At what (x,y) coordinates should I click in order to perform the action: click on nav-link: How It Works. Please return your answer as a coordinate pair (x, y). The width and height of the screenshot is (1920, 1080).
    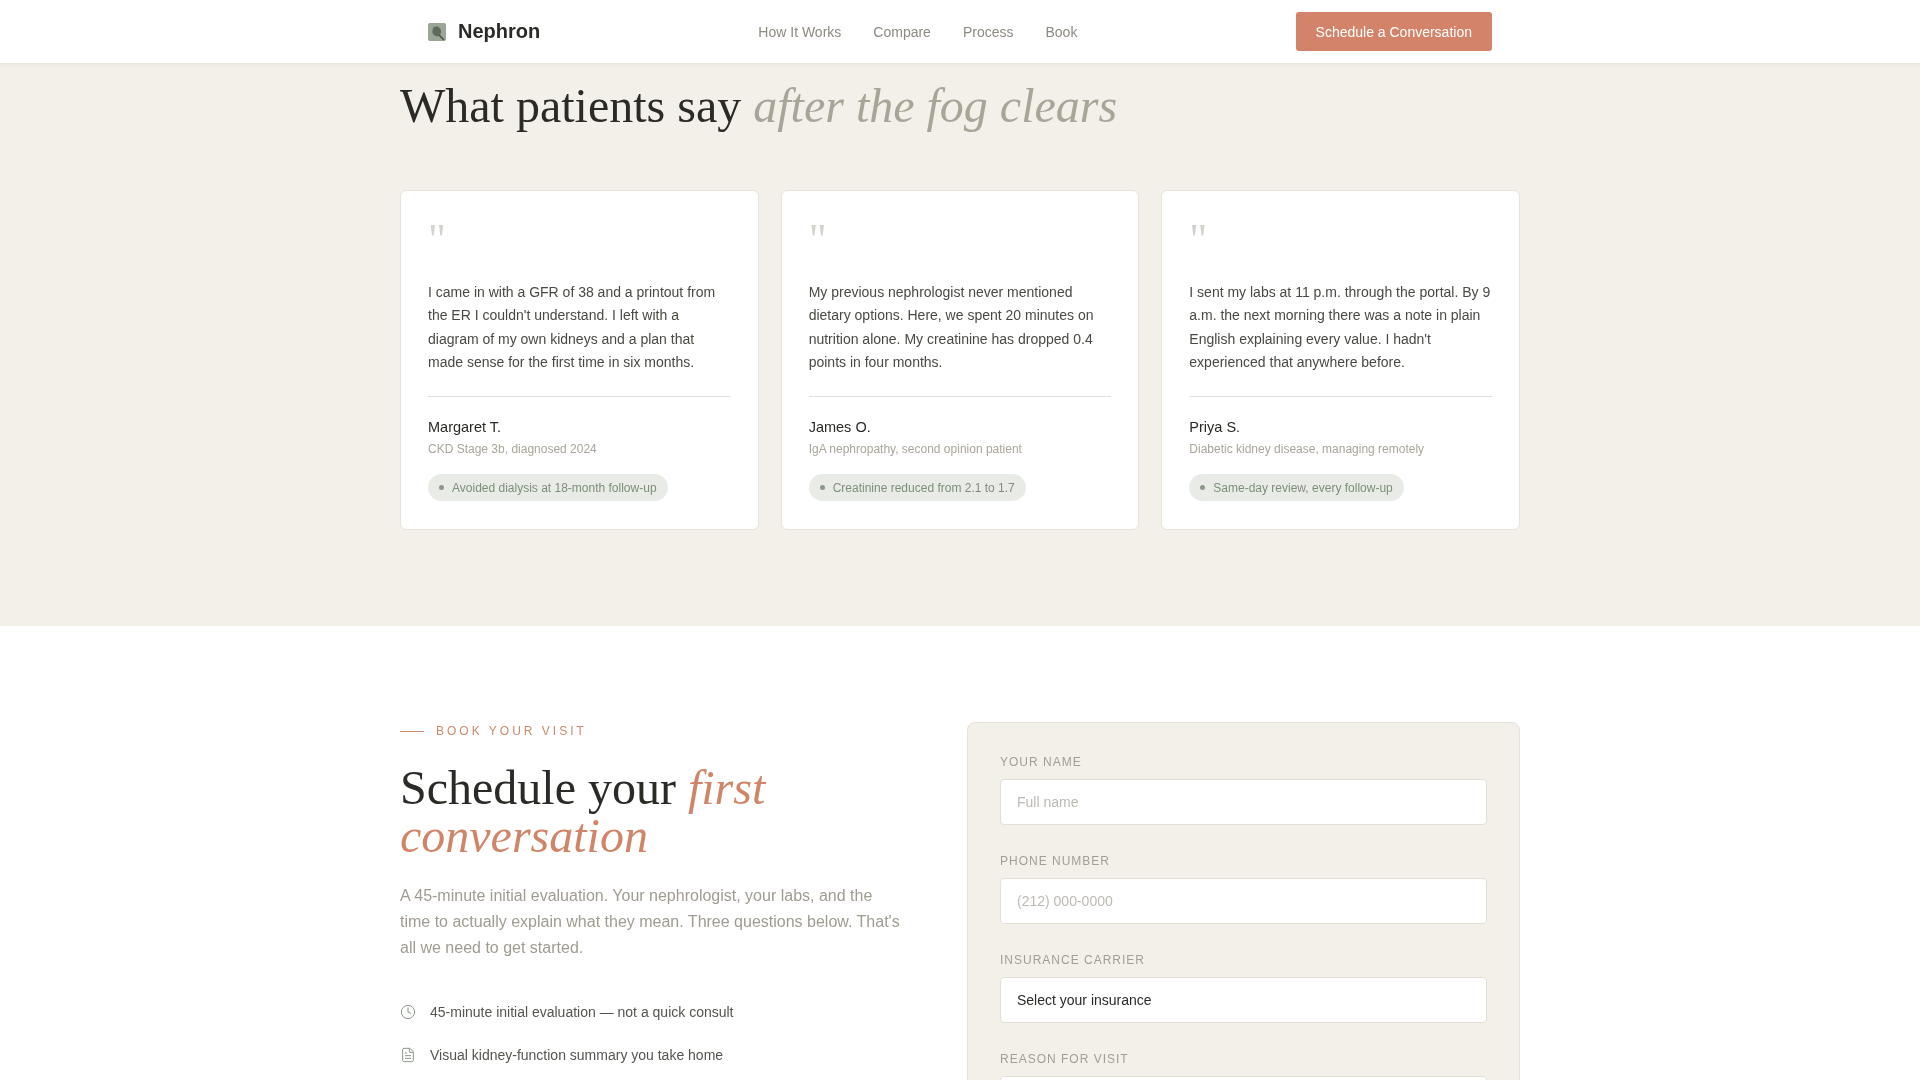
    Looking at the image, I should click on (800, 31).